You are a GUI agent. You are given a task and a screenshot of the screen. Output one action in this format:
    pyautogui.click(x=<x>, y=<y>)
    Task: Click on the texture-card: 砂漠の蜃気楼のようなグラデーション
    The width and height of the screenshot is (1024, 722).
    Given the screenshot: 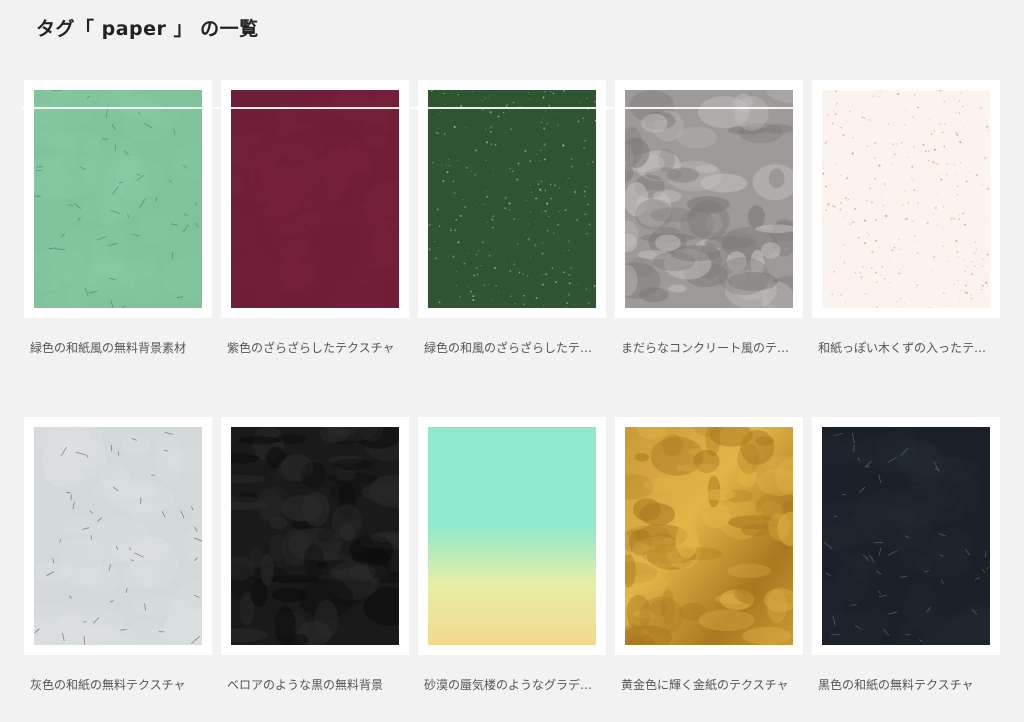 What is the action you would take?
    pyautogui.click(x=516, y=554)
    